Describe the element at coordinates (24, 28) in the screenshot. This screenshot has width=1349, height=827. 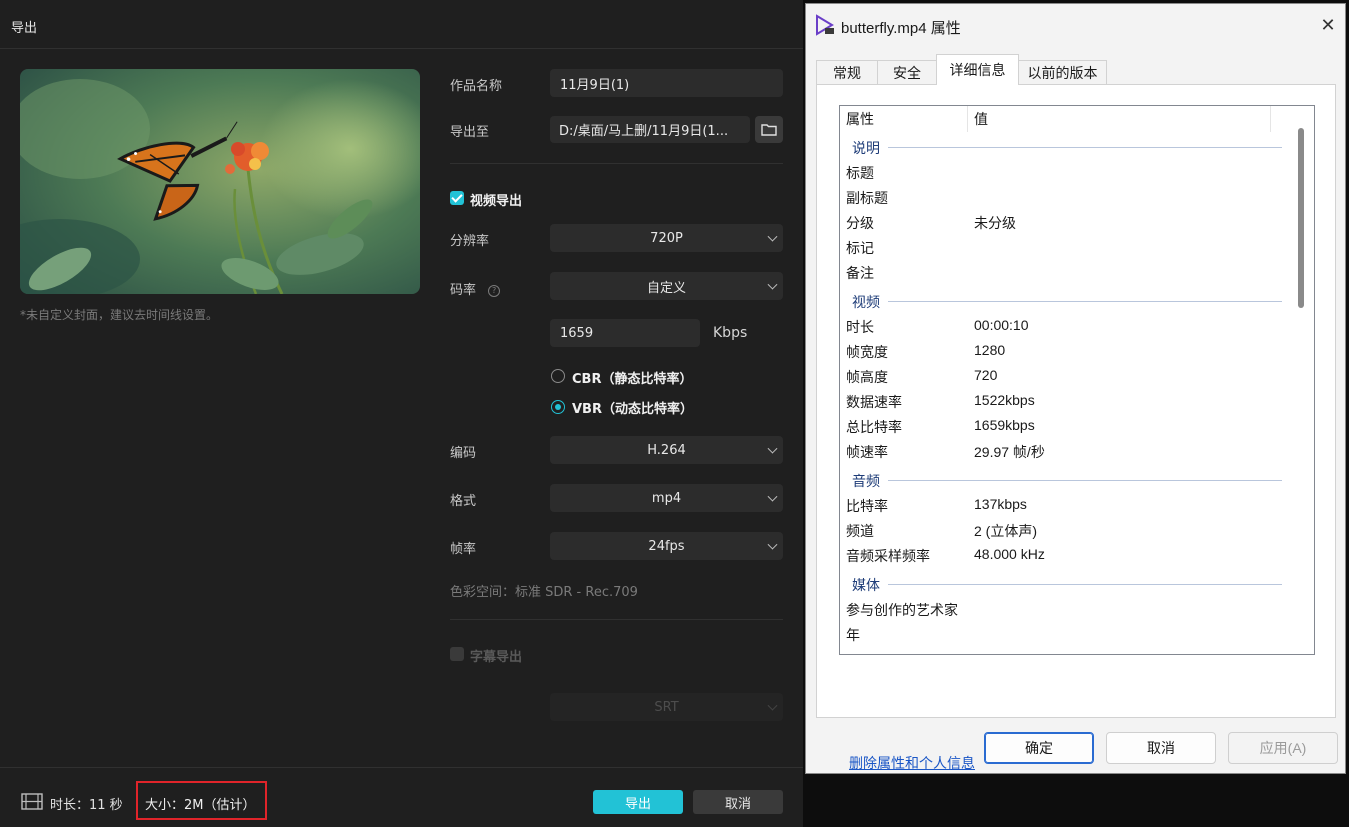
I see `dialog-title: 导出` at that location.